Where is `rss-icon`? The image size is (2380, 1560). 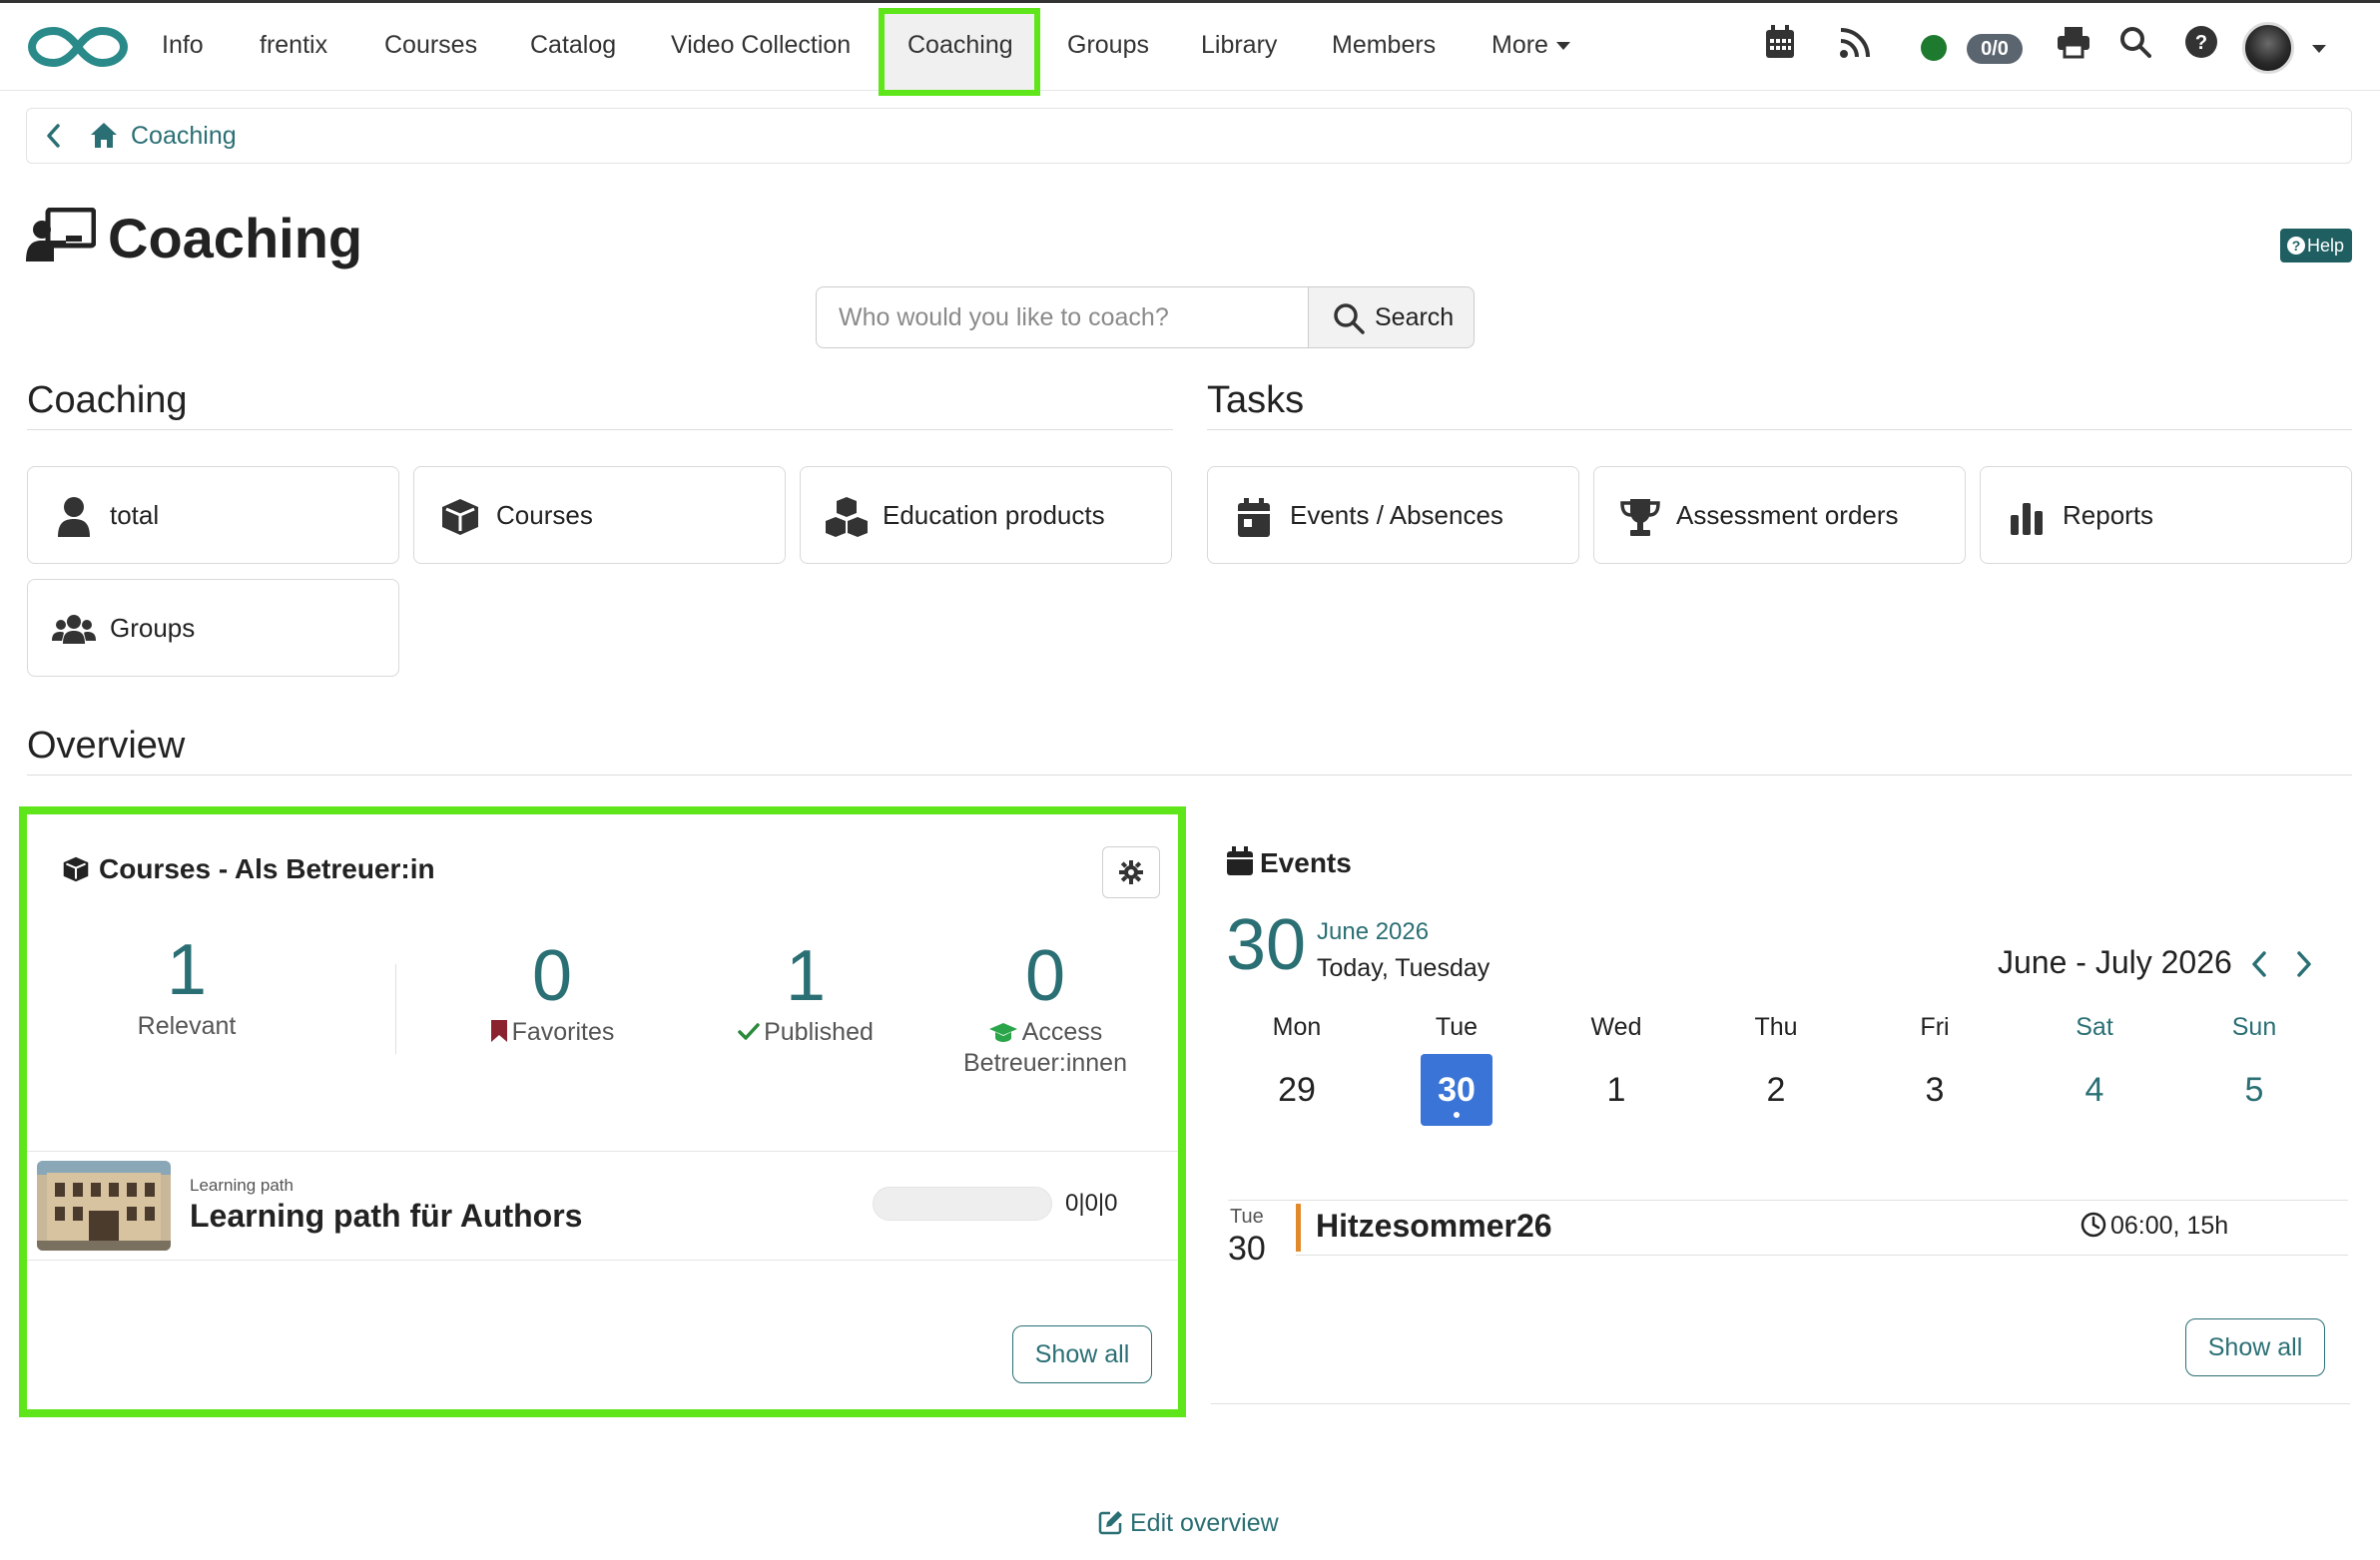
rss-icon is located at coordinates (1855, 42).